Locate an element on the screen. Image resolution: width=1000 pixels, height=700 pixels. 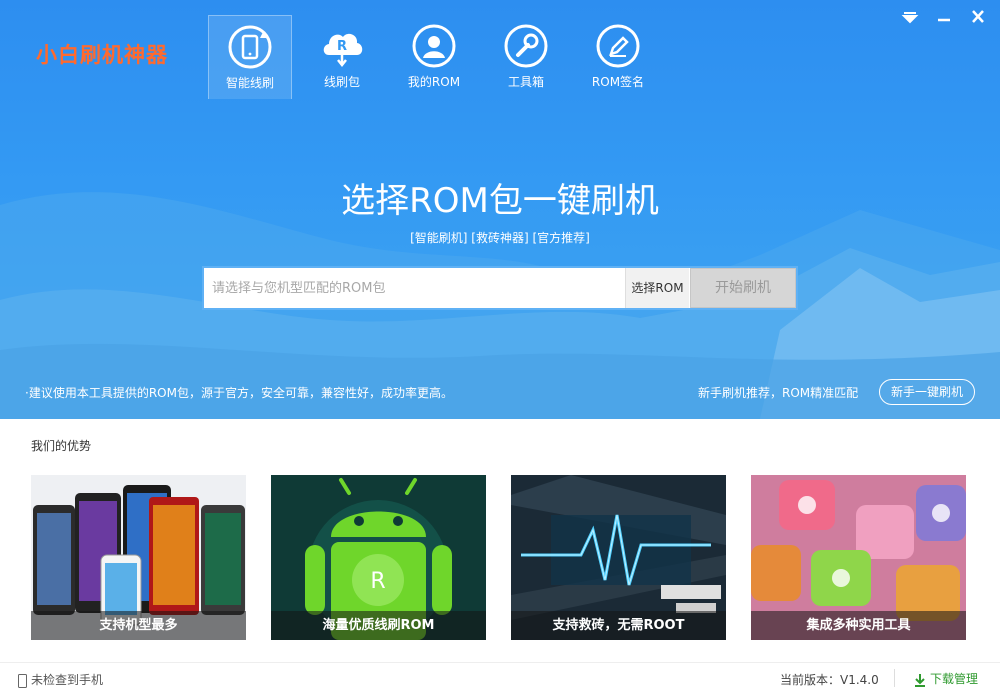
phone-connection-status: 未检查到手机 is located at coordinates (60, 679).